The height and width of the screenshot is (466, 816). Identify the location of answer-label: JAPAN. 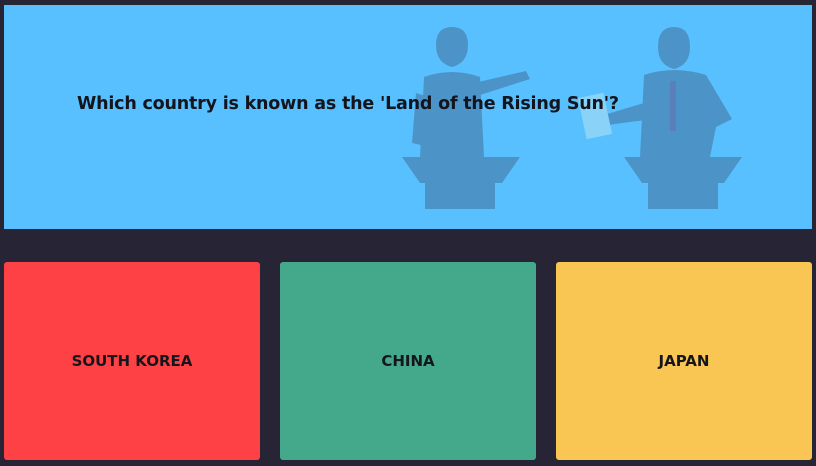
(684, 361).